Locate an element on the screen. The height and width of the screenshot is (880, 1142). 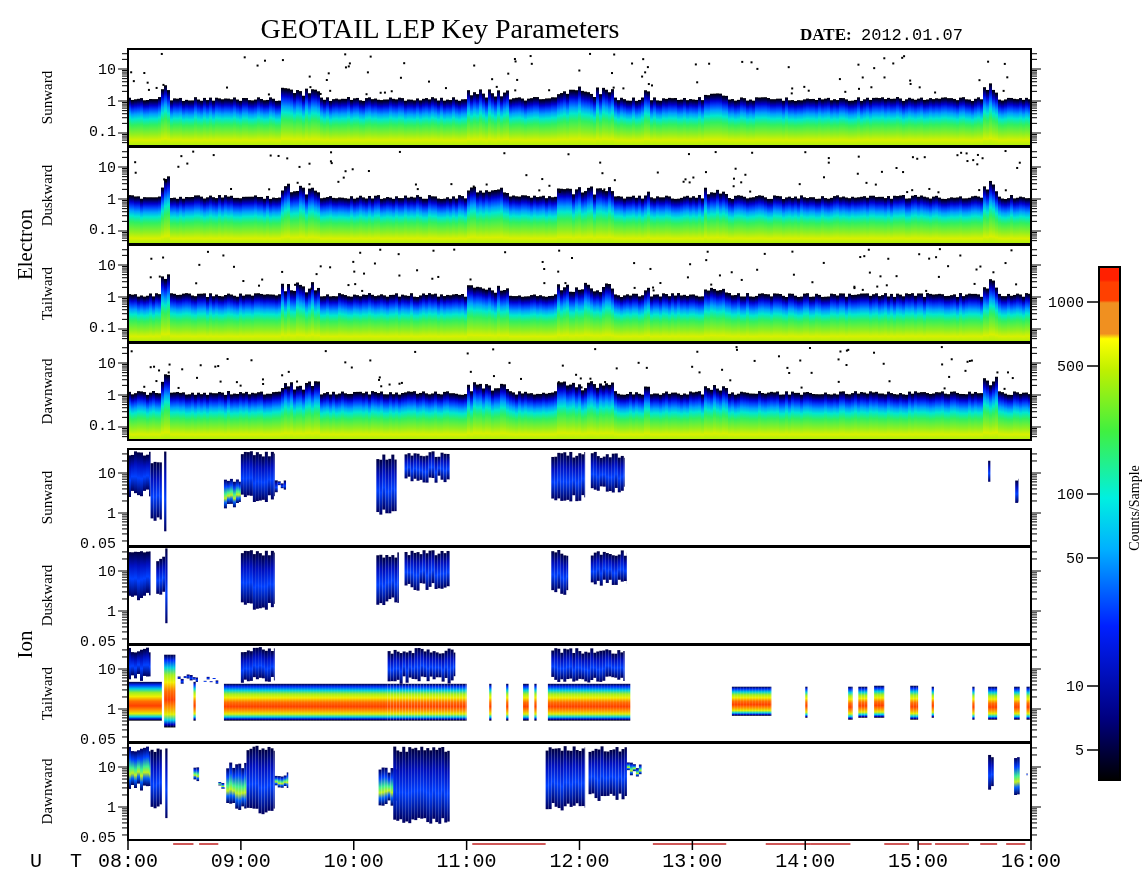
time-axis-tick-label: 08:00 is located at coordinates (128, 861).